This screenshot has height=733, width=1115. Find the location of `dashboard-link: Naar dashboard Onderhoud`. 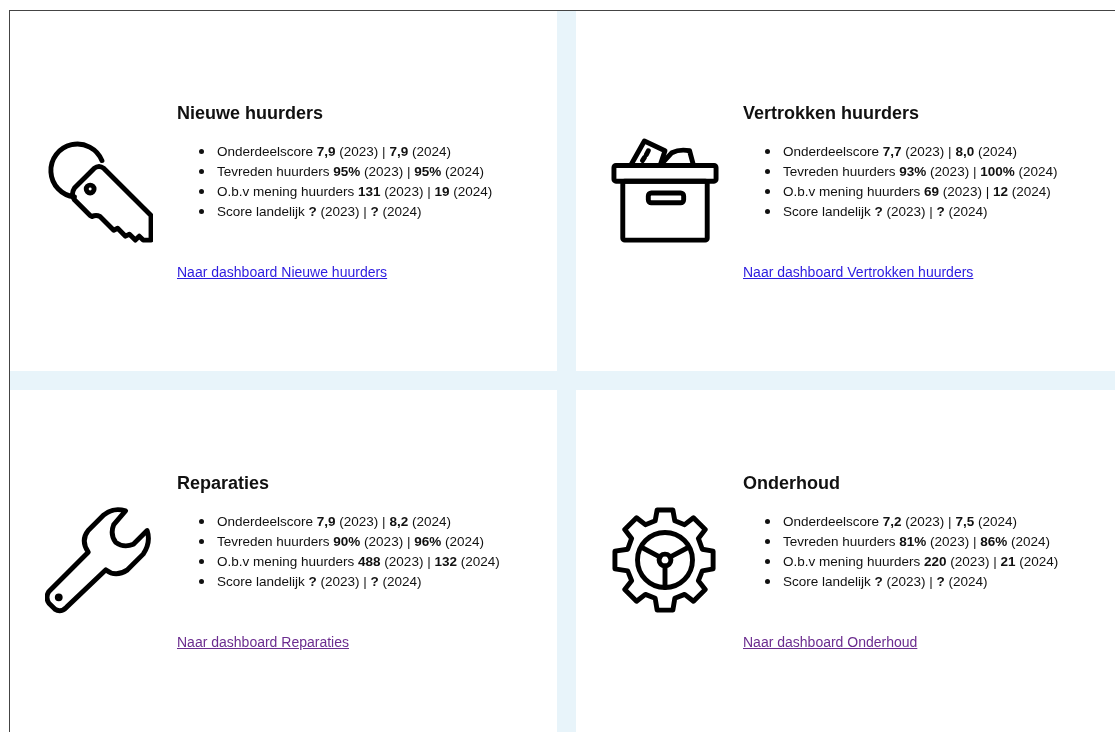

dashboard-link: Naar dashboard Onderhoud is located at coordinates (830, 641).